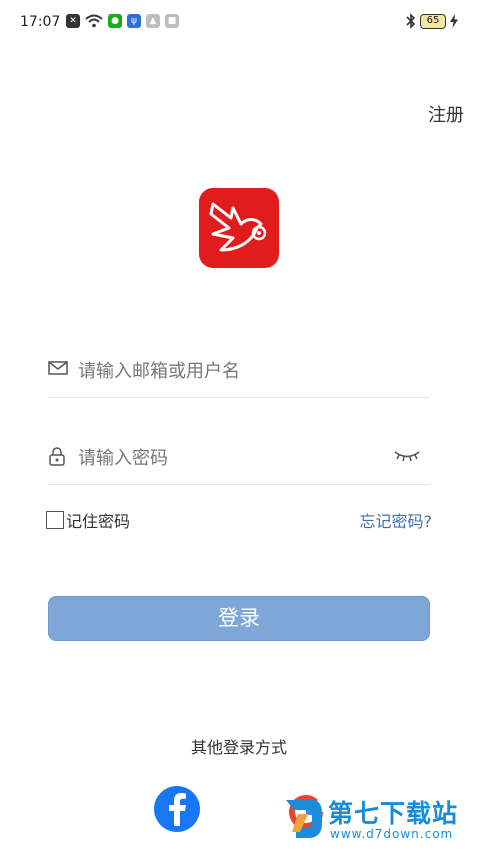 Image resolution: width=478 pixels, height=850 pixels. What do you see at coordinates (134, 21) in the screenshot?
I see `usb-icon: ψ` at bounding box center [134, 21].